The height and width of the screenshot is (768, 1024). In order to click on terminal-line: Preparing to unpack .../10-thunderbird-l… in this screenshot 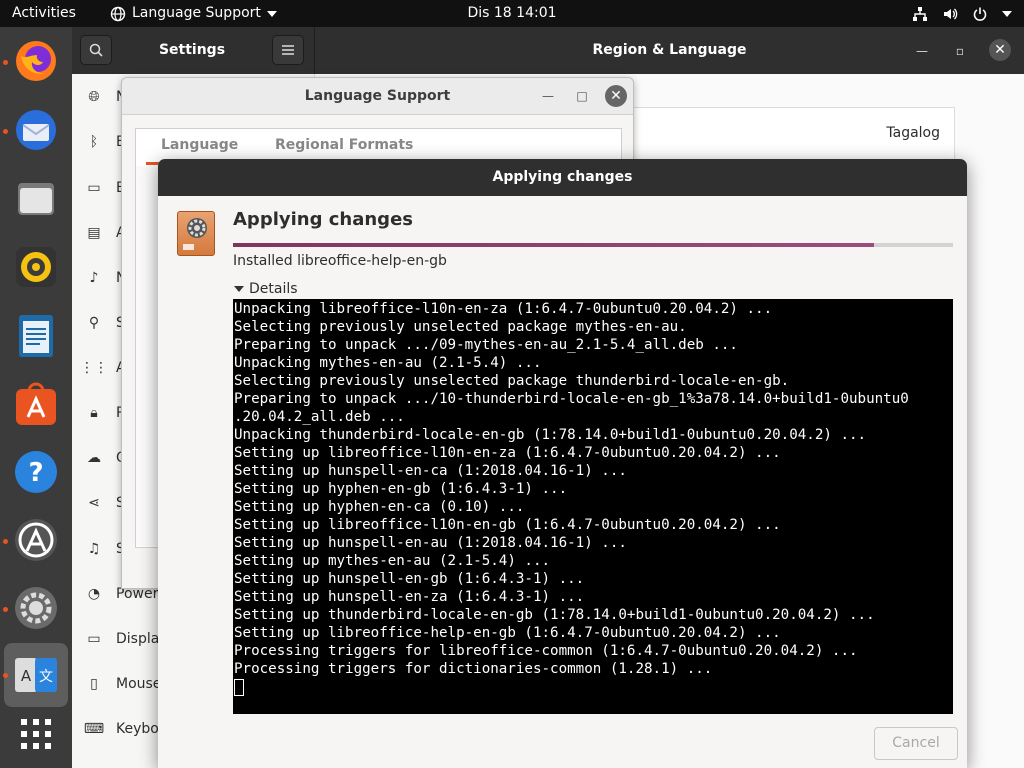, I will do `click(571, 399)`.